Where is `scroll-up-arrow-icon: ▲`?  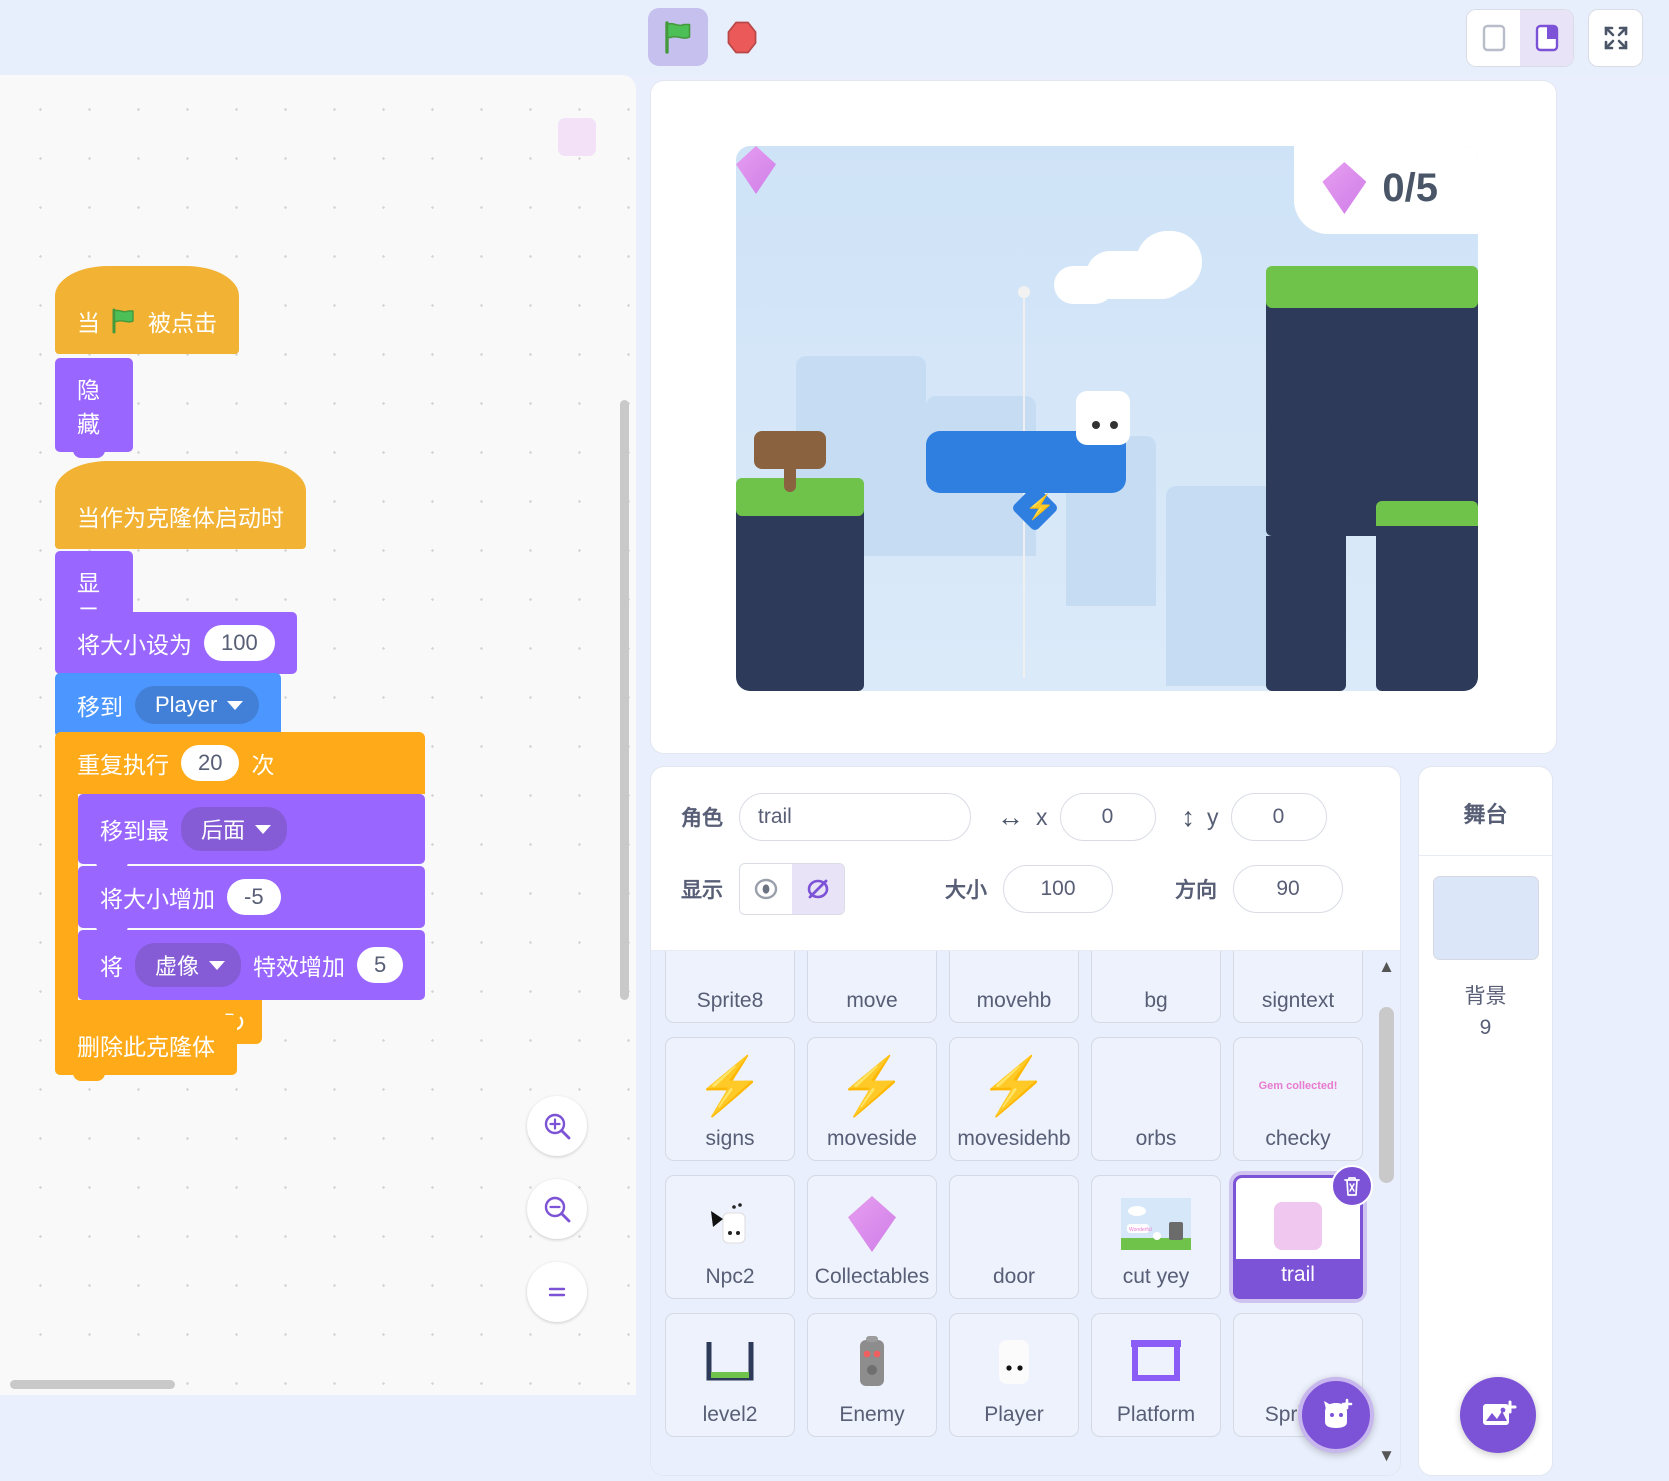
scroll-up-arrow-icon: ▲ is located at coordinates (1386, 966).